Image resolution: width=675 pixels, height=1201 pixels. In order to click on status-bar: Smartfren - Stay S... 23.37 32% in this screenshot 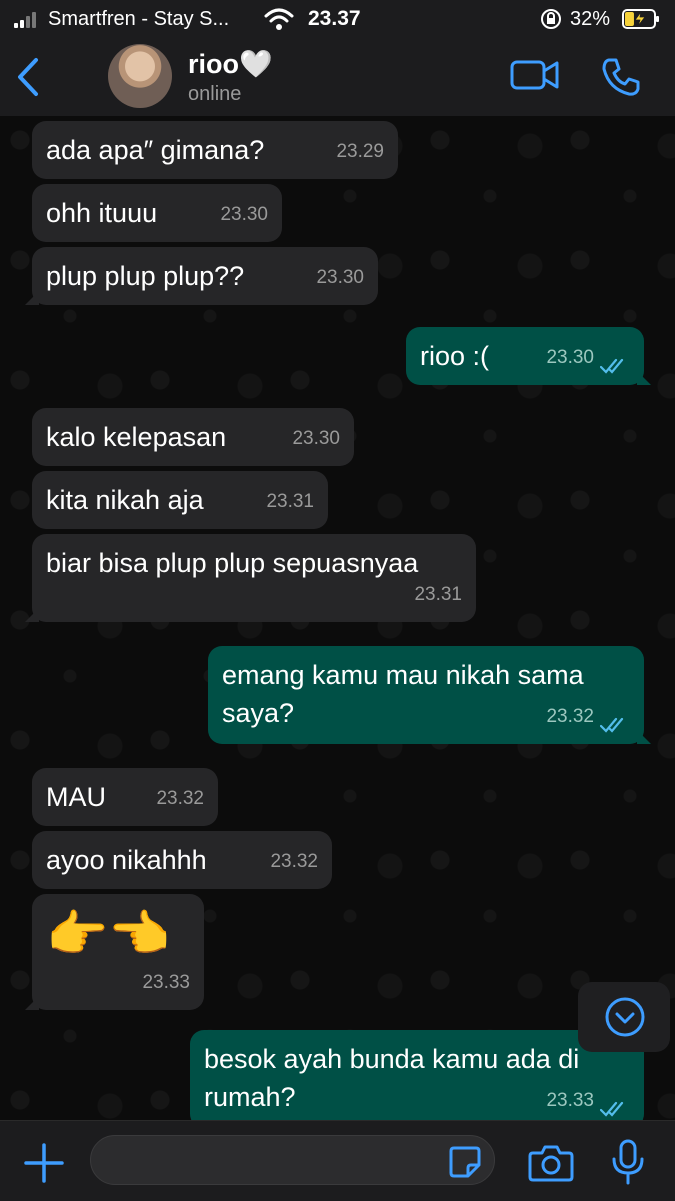, I will do `click(337, 20)`.